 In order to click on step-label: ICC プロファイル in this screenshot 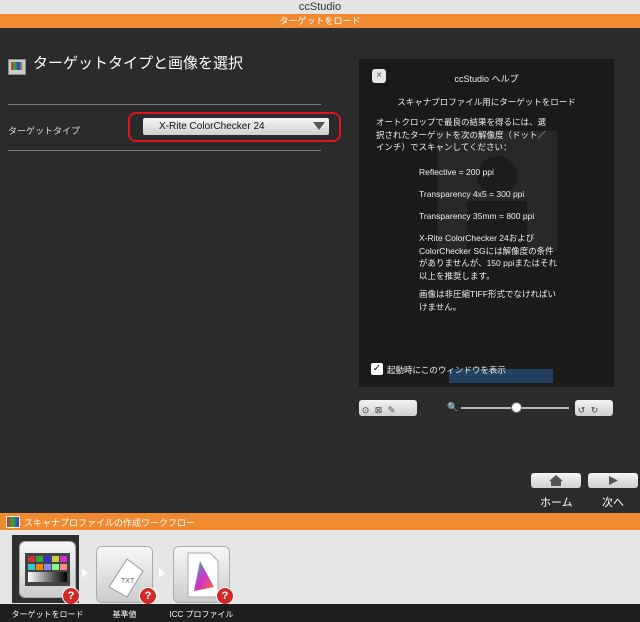, I will do `click(201, 614)`.